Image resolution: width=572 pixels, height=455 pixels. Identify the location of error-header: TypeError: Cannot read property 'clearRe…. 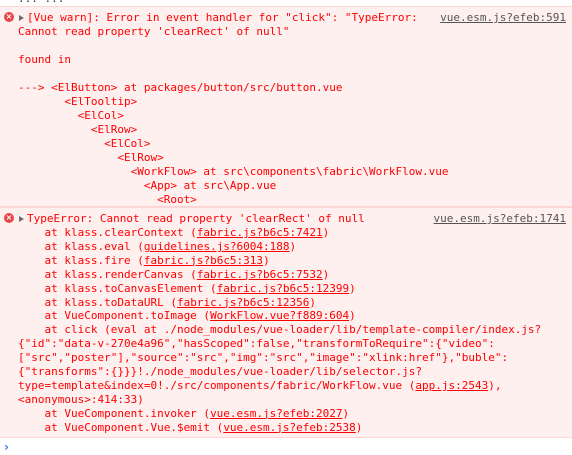
(196, 218).